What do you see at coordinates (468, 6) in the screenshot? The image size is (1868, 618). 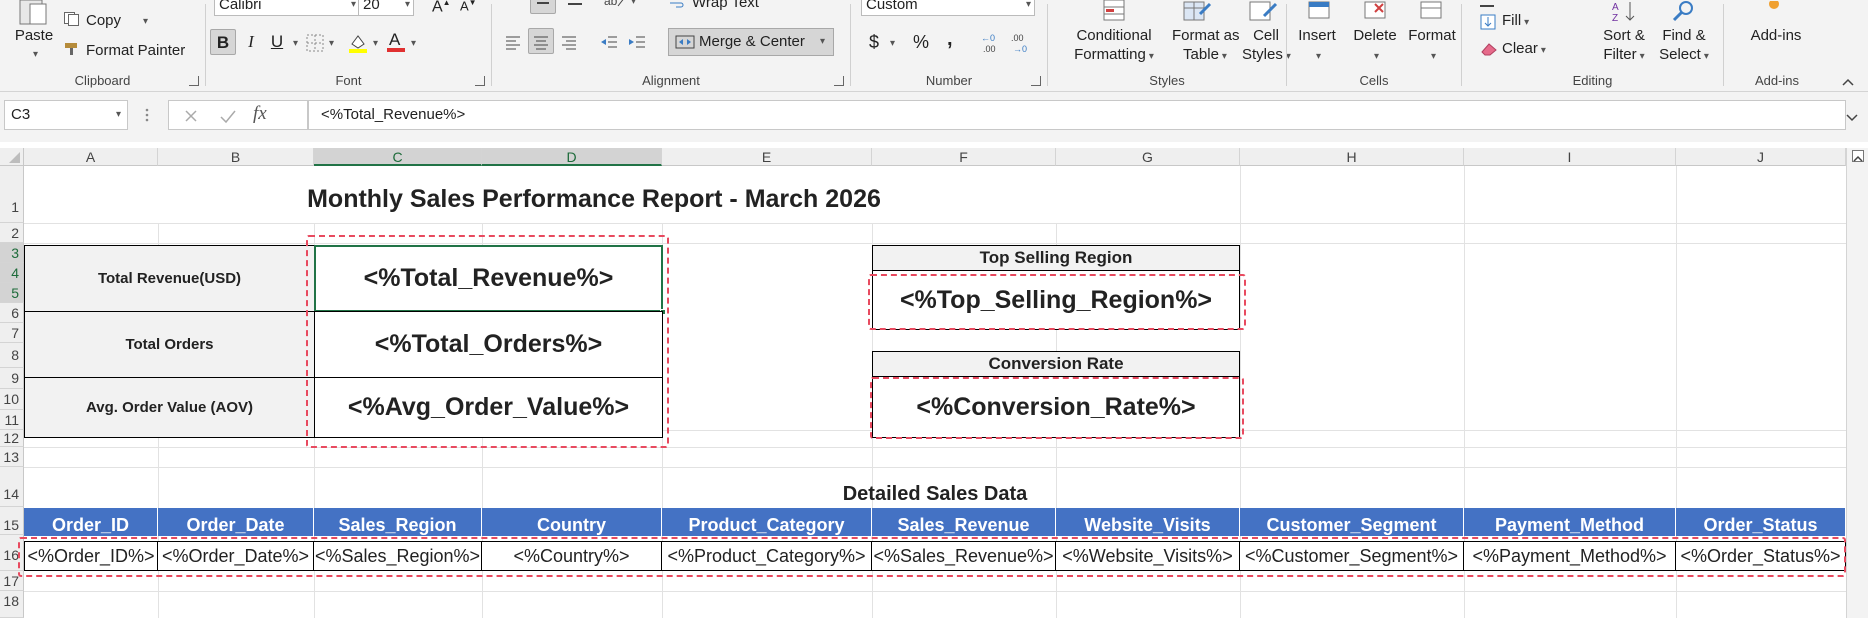 I see `decrease-font-icon: A▼` at bounding box center [468, 6].